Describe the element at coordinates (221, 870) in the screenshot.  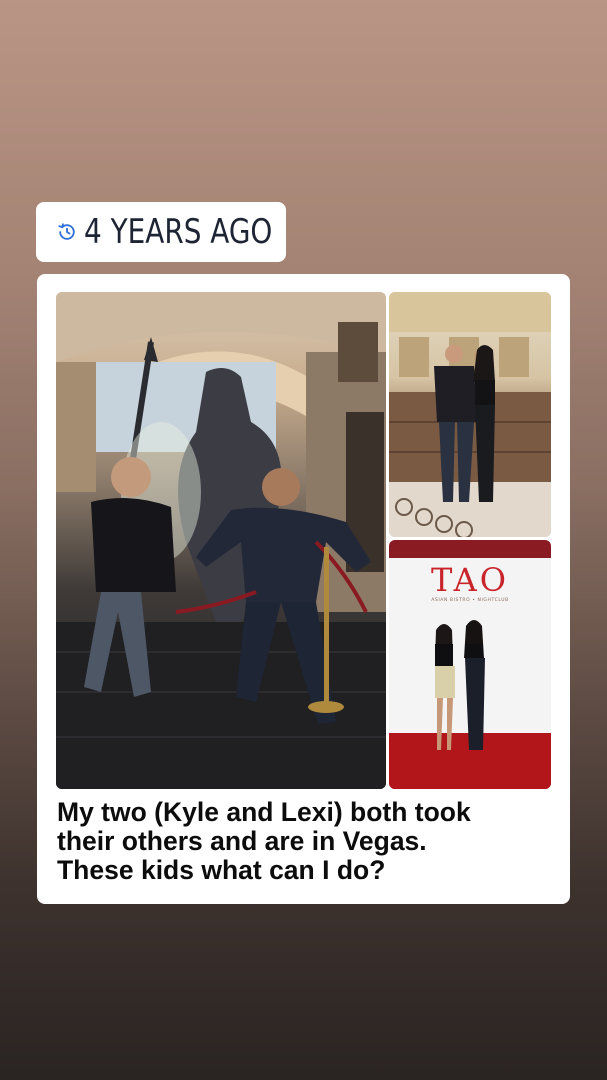
I see `caption-line: These kids what can I do?` at that location.